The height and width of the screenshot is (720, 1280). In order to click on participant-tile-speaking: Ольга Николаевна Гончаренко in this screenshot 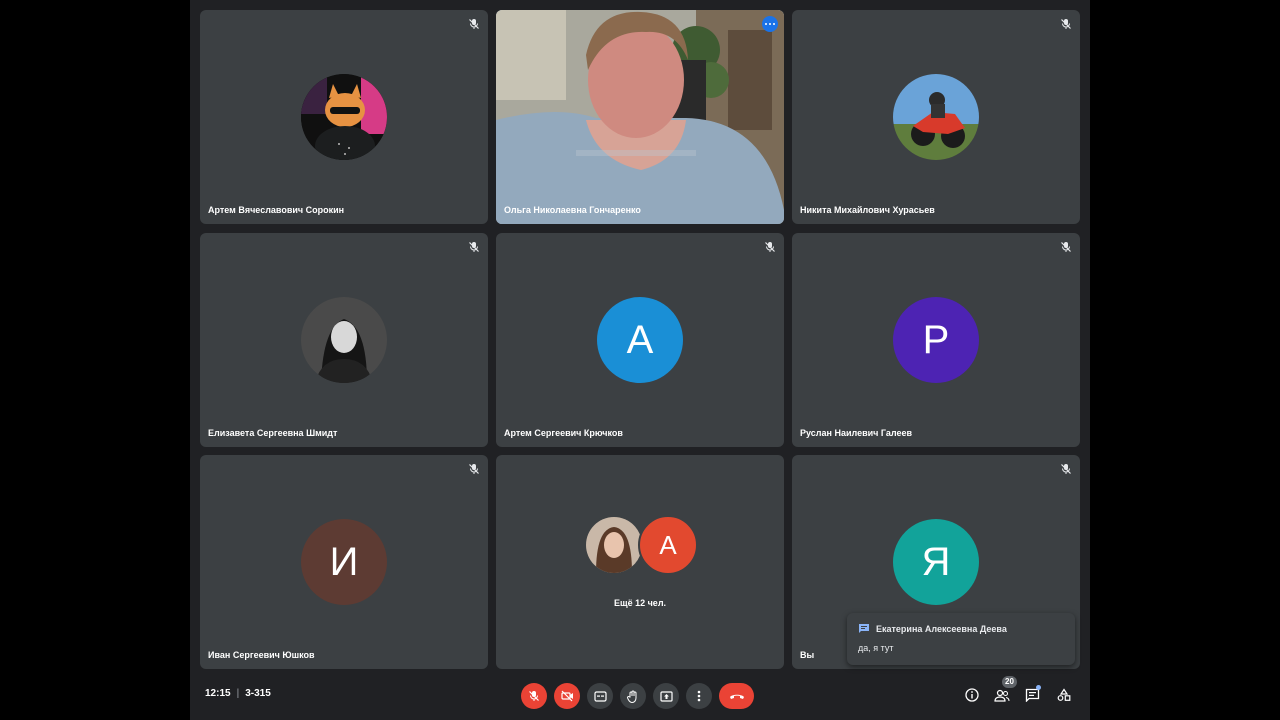, I will do `click(640, 117)`.